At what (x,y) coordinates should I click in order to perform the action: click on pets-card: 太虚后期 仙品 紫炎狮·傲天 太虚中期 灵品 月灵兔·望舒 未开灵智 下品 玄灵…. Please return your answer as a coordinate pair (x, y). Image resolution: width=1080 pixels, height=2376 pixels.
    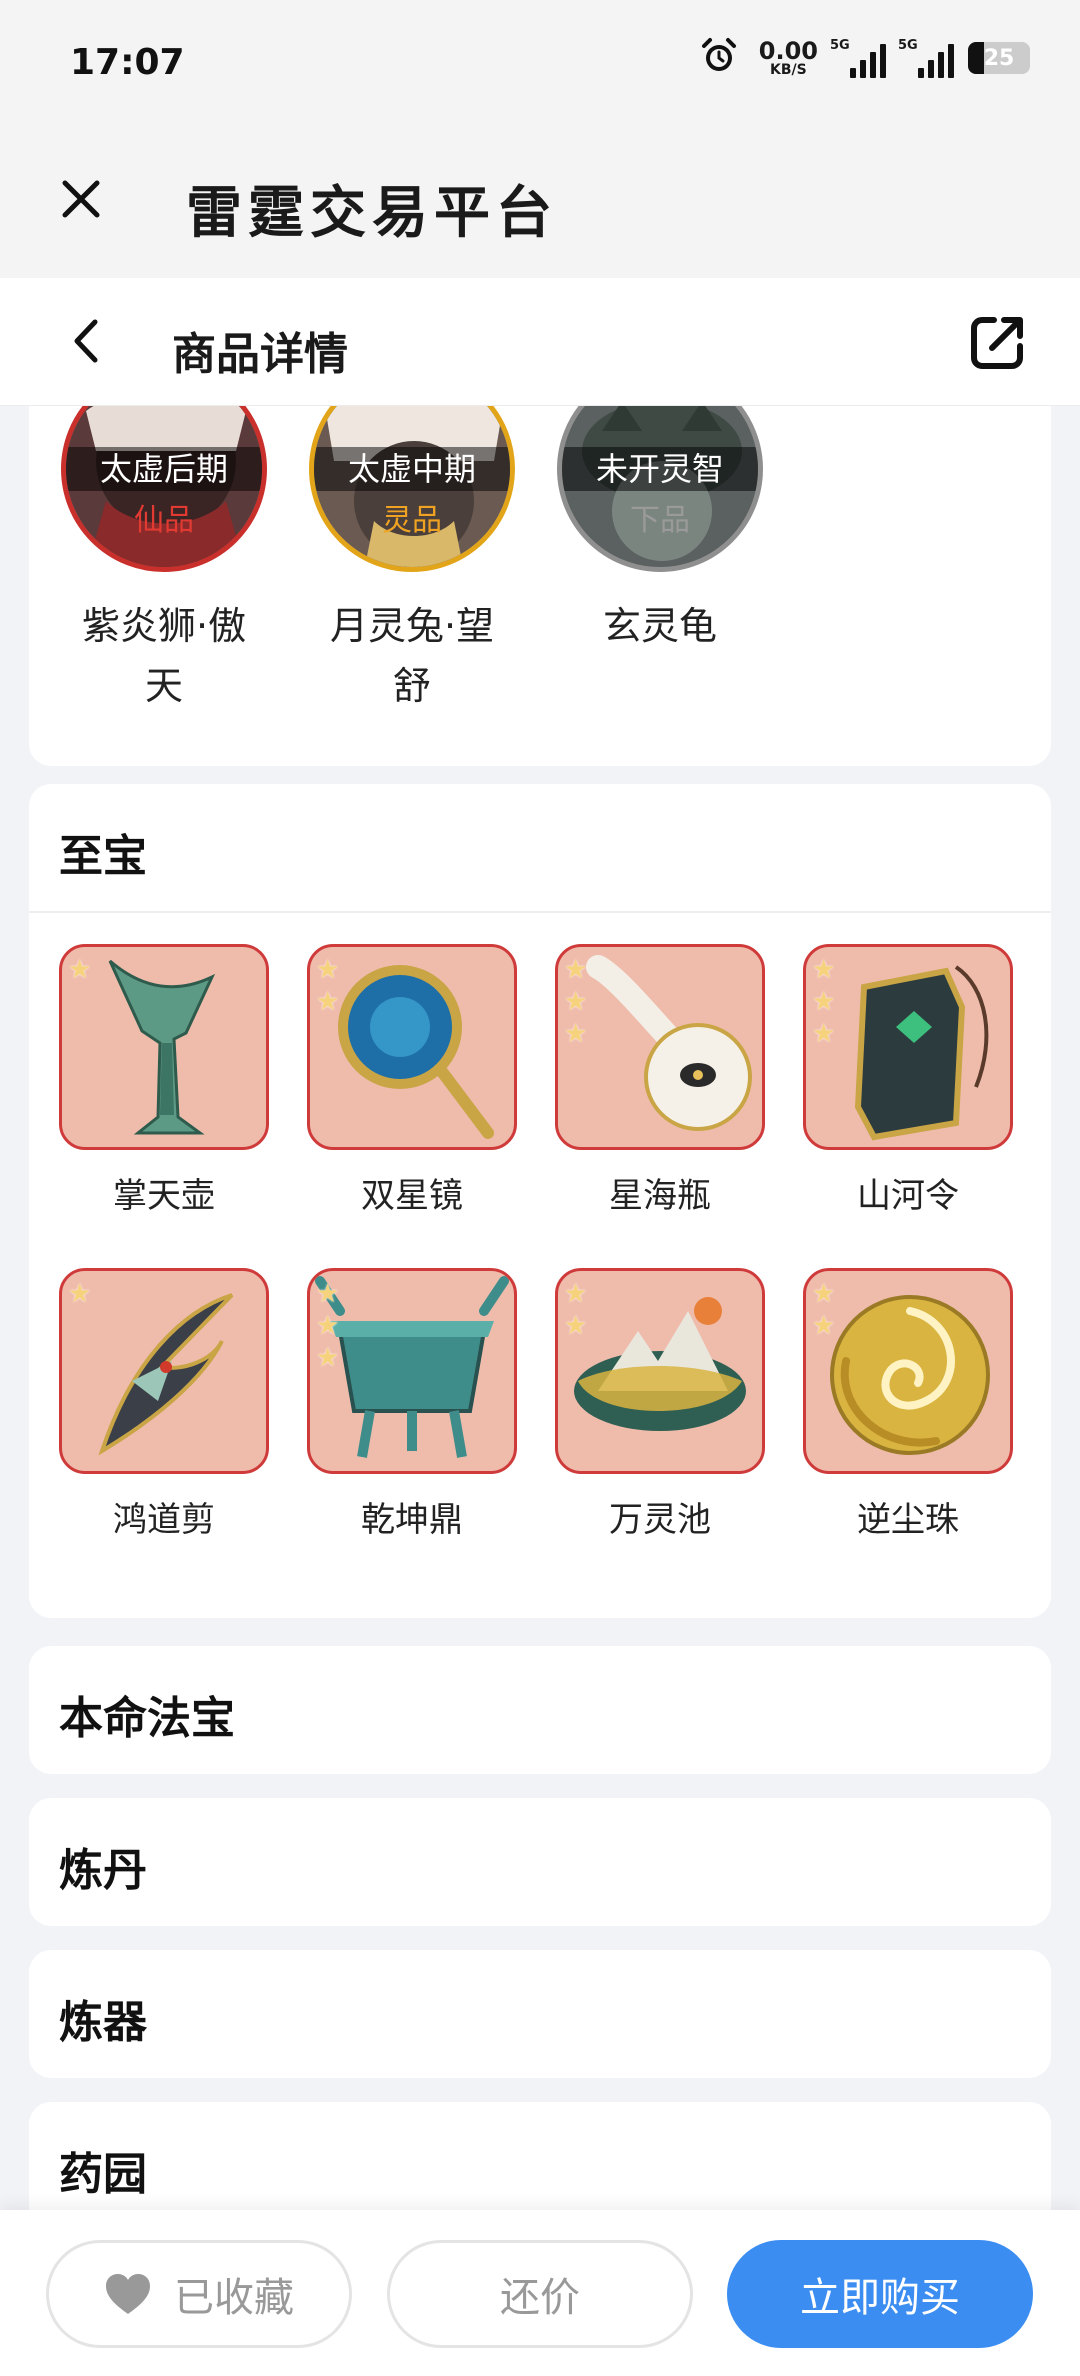
    Looking at the image, I should click on (540, 586).